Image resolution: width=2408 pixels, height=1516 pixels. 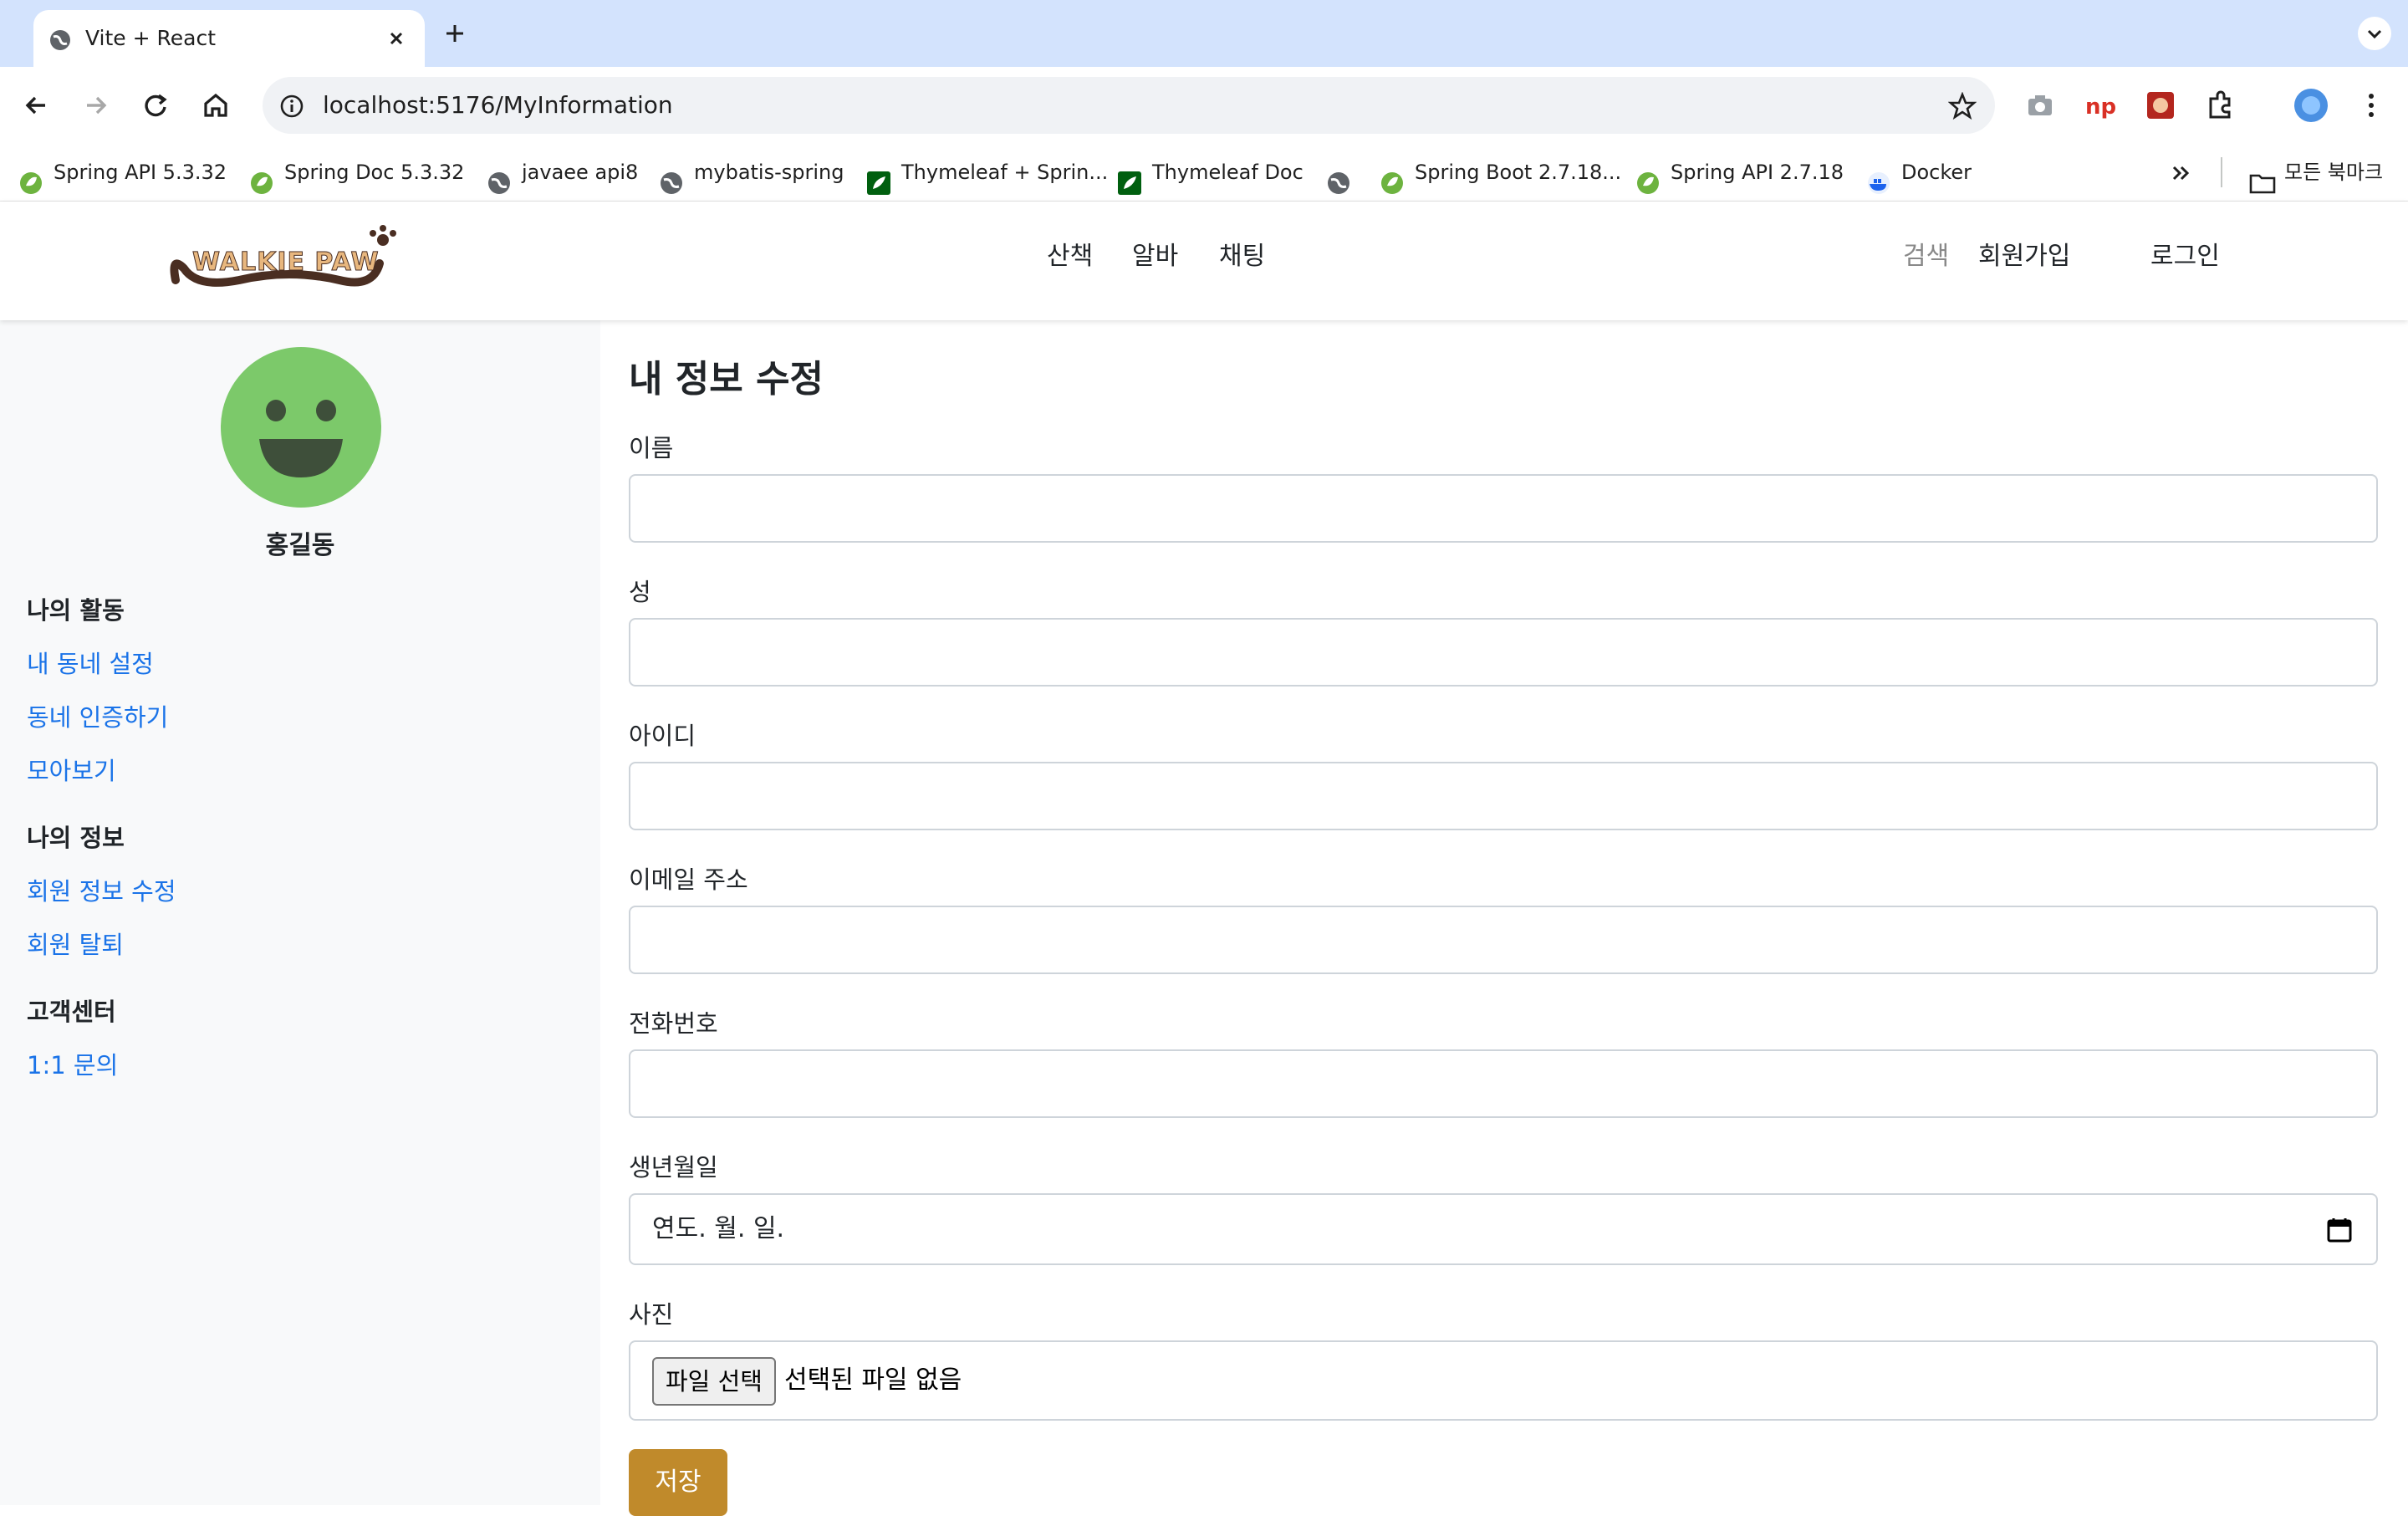 What do you see at coordinates (673, 1167) in the screenshot?
I see `birthdate-label: 생년월일` at bounding box center [673, 1167].